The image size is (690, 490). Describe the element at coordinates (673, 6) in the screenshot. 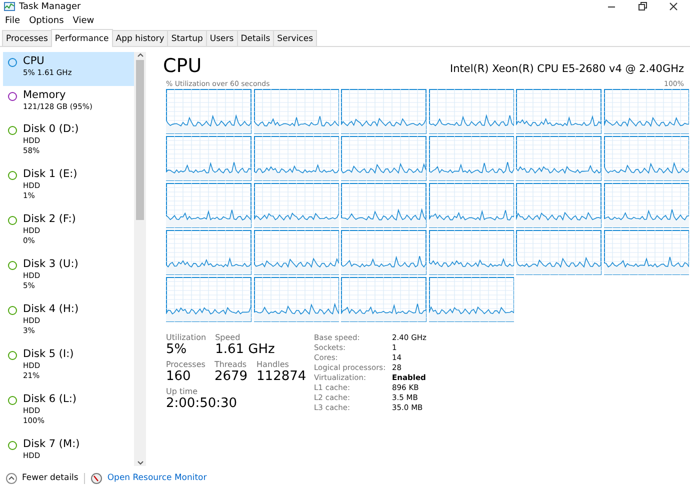

I see `close-icon` at that location.